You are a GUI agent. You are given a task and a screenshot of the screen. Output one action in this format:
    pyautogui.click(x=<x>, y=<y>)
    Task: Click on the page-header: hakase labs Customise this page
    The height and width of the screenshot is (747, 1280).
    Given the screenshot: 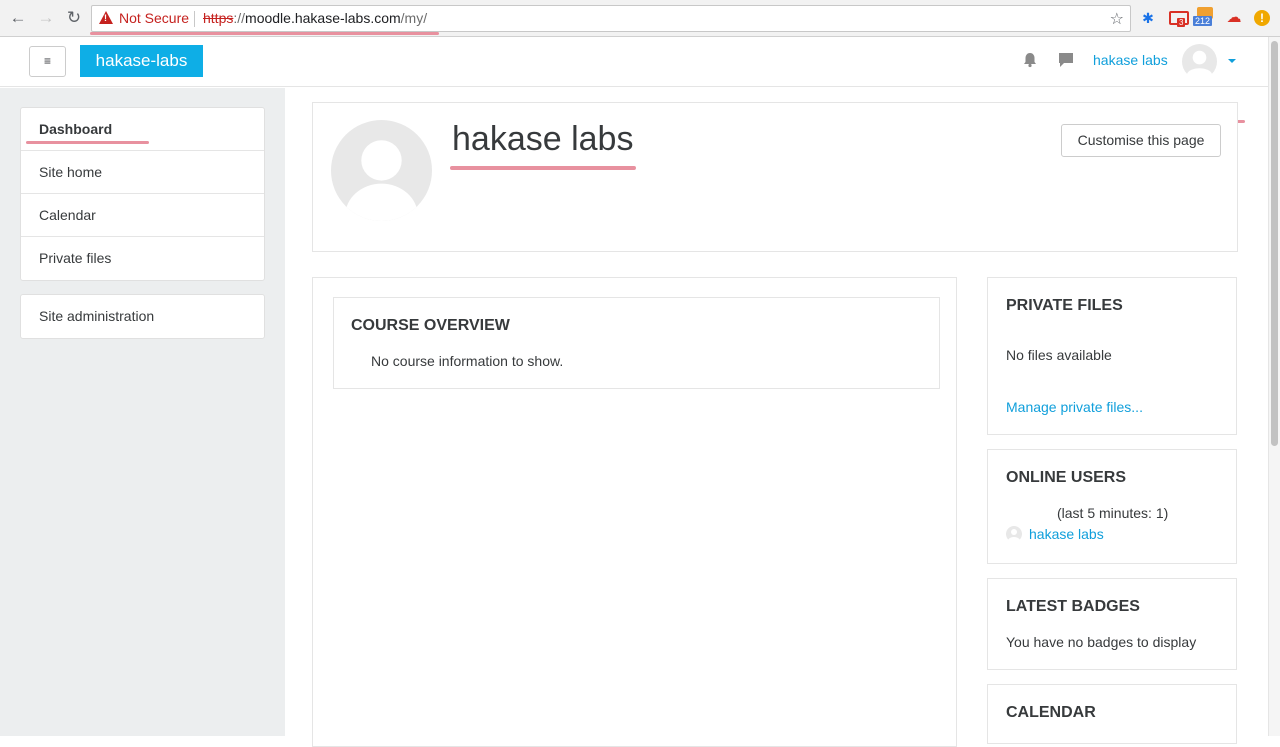 What is the action you would take?
    pyautogui.click(x=775, y=177)
    